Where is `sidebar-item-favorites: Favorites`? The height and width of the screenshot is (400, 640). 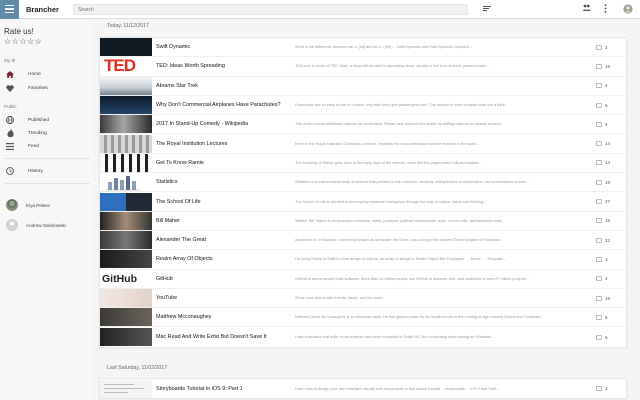 sidebar-item-favorites: Favorites is located at coordinates (46, 88).